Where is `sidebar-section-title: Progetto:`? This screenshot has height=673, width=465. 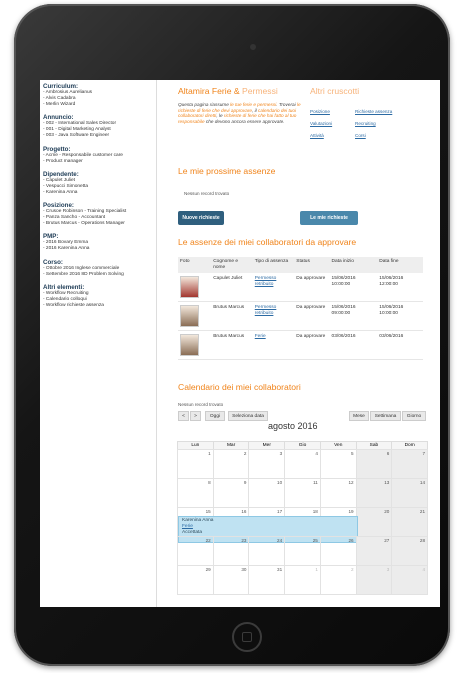
sidebar-section-title: Progetto: is located at coordinates (57, 149).